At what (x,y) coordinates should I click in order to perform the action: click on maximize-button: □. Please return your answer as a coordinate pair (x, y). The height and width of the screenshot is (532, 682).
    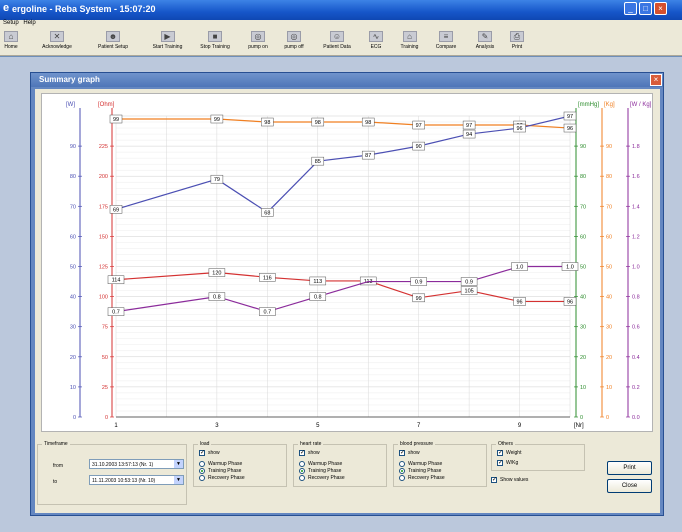
    Looking at the image, I should click on (645, 8).